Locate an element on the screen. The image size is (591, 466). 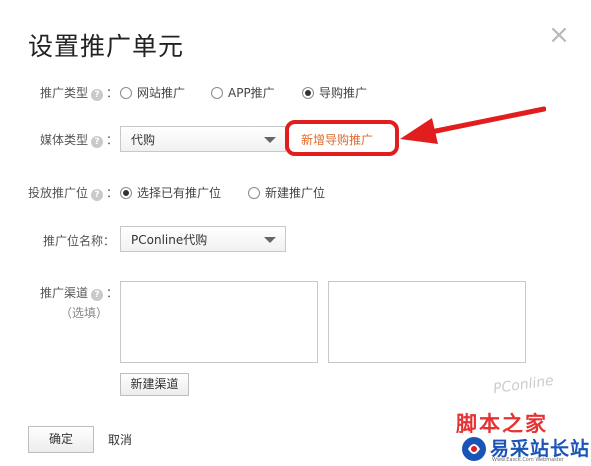
channel-optional-hint: （选填） is located at coordinates (84, 313).